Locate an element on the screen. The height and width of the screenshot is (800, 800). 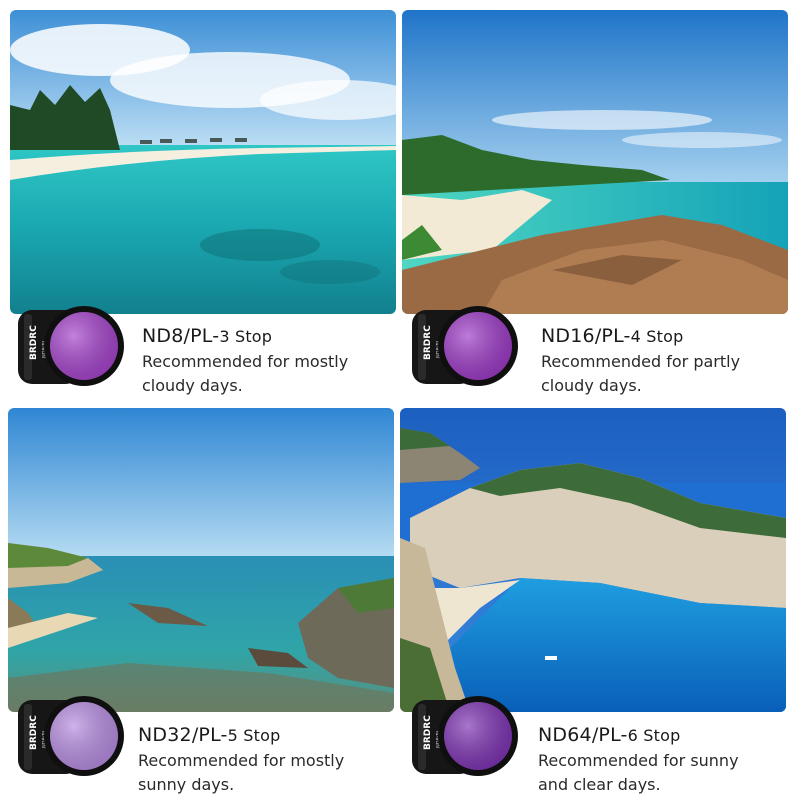
description-line: and clear days. is located at coordinates (599, 784).